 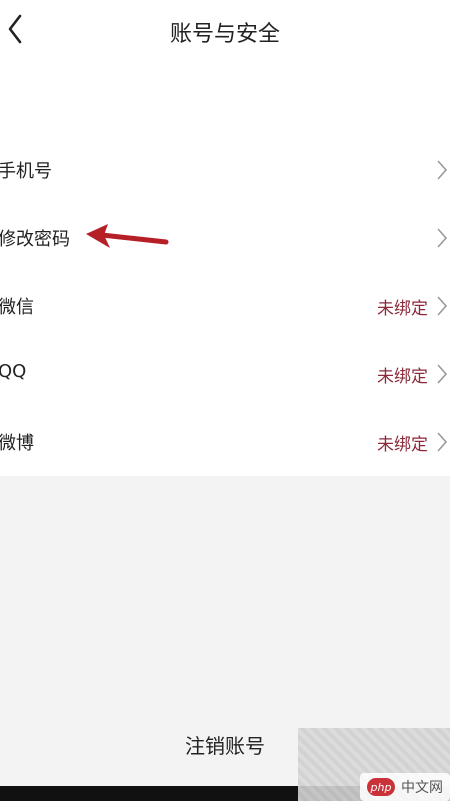 What do you see at coordinates (13, 371) in the screenshot?
I see `settings-item-label: QQ` at bounding box center [13, 371].